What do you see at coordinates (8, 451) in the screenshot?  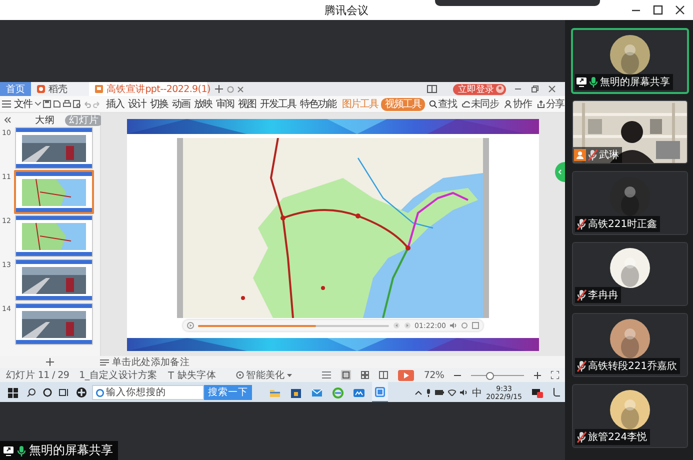 I see `screen-share-icon` at bounding box center [8, 451].